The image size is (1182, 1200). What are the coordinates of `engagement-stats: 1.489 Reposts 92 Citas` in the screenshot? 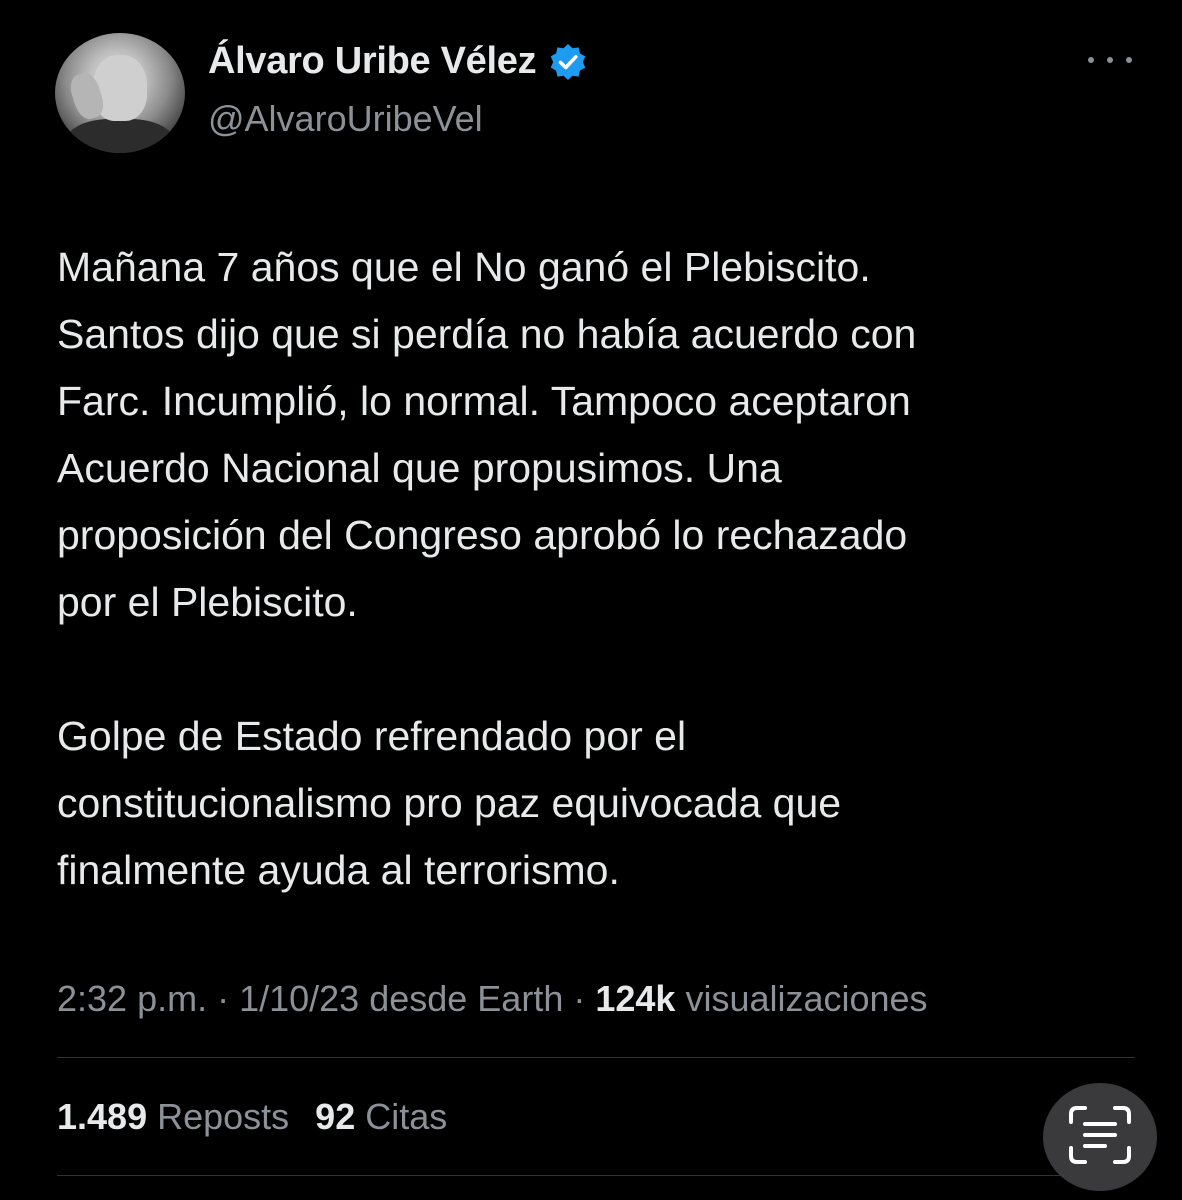 It's located at (252, 1117).